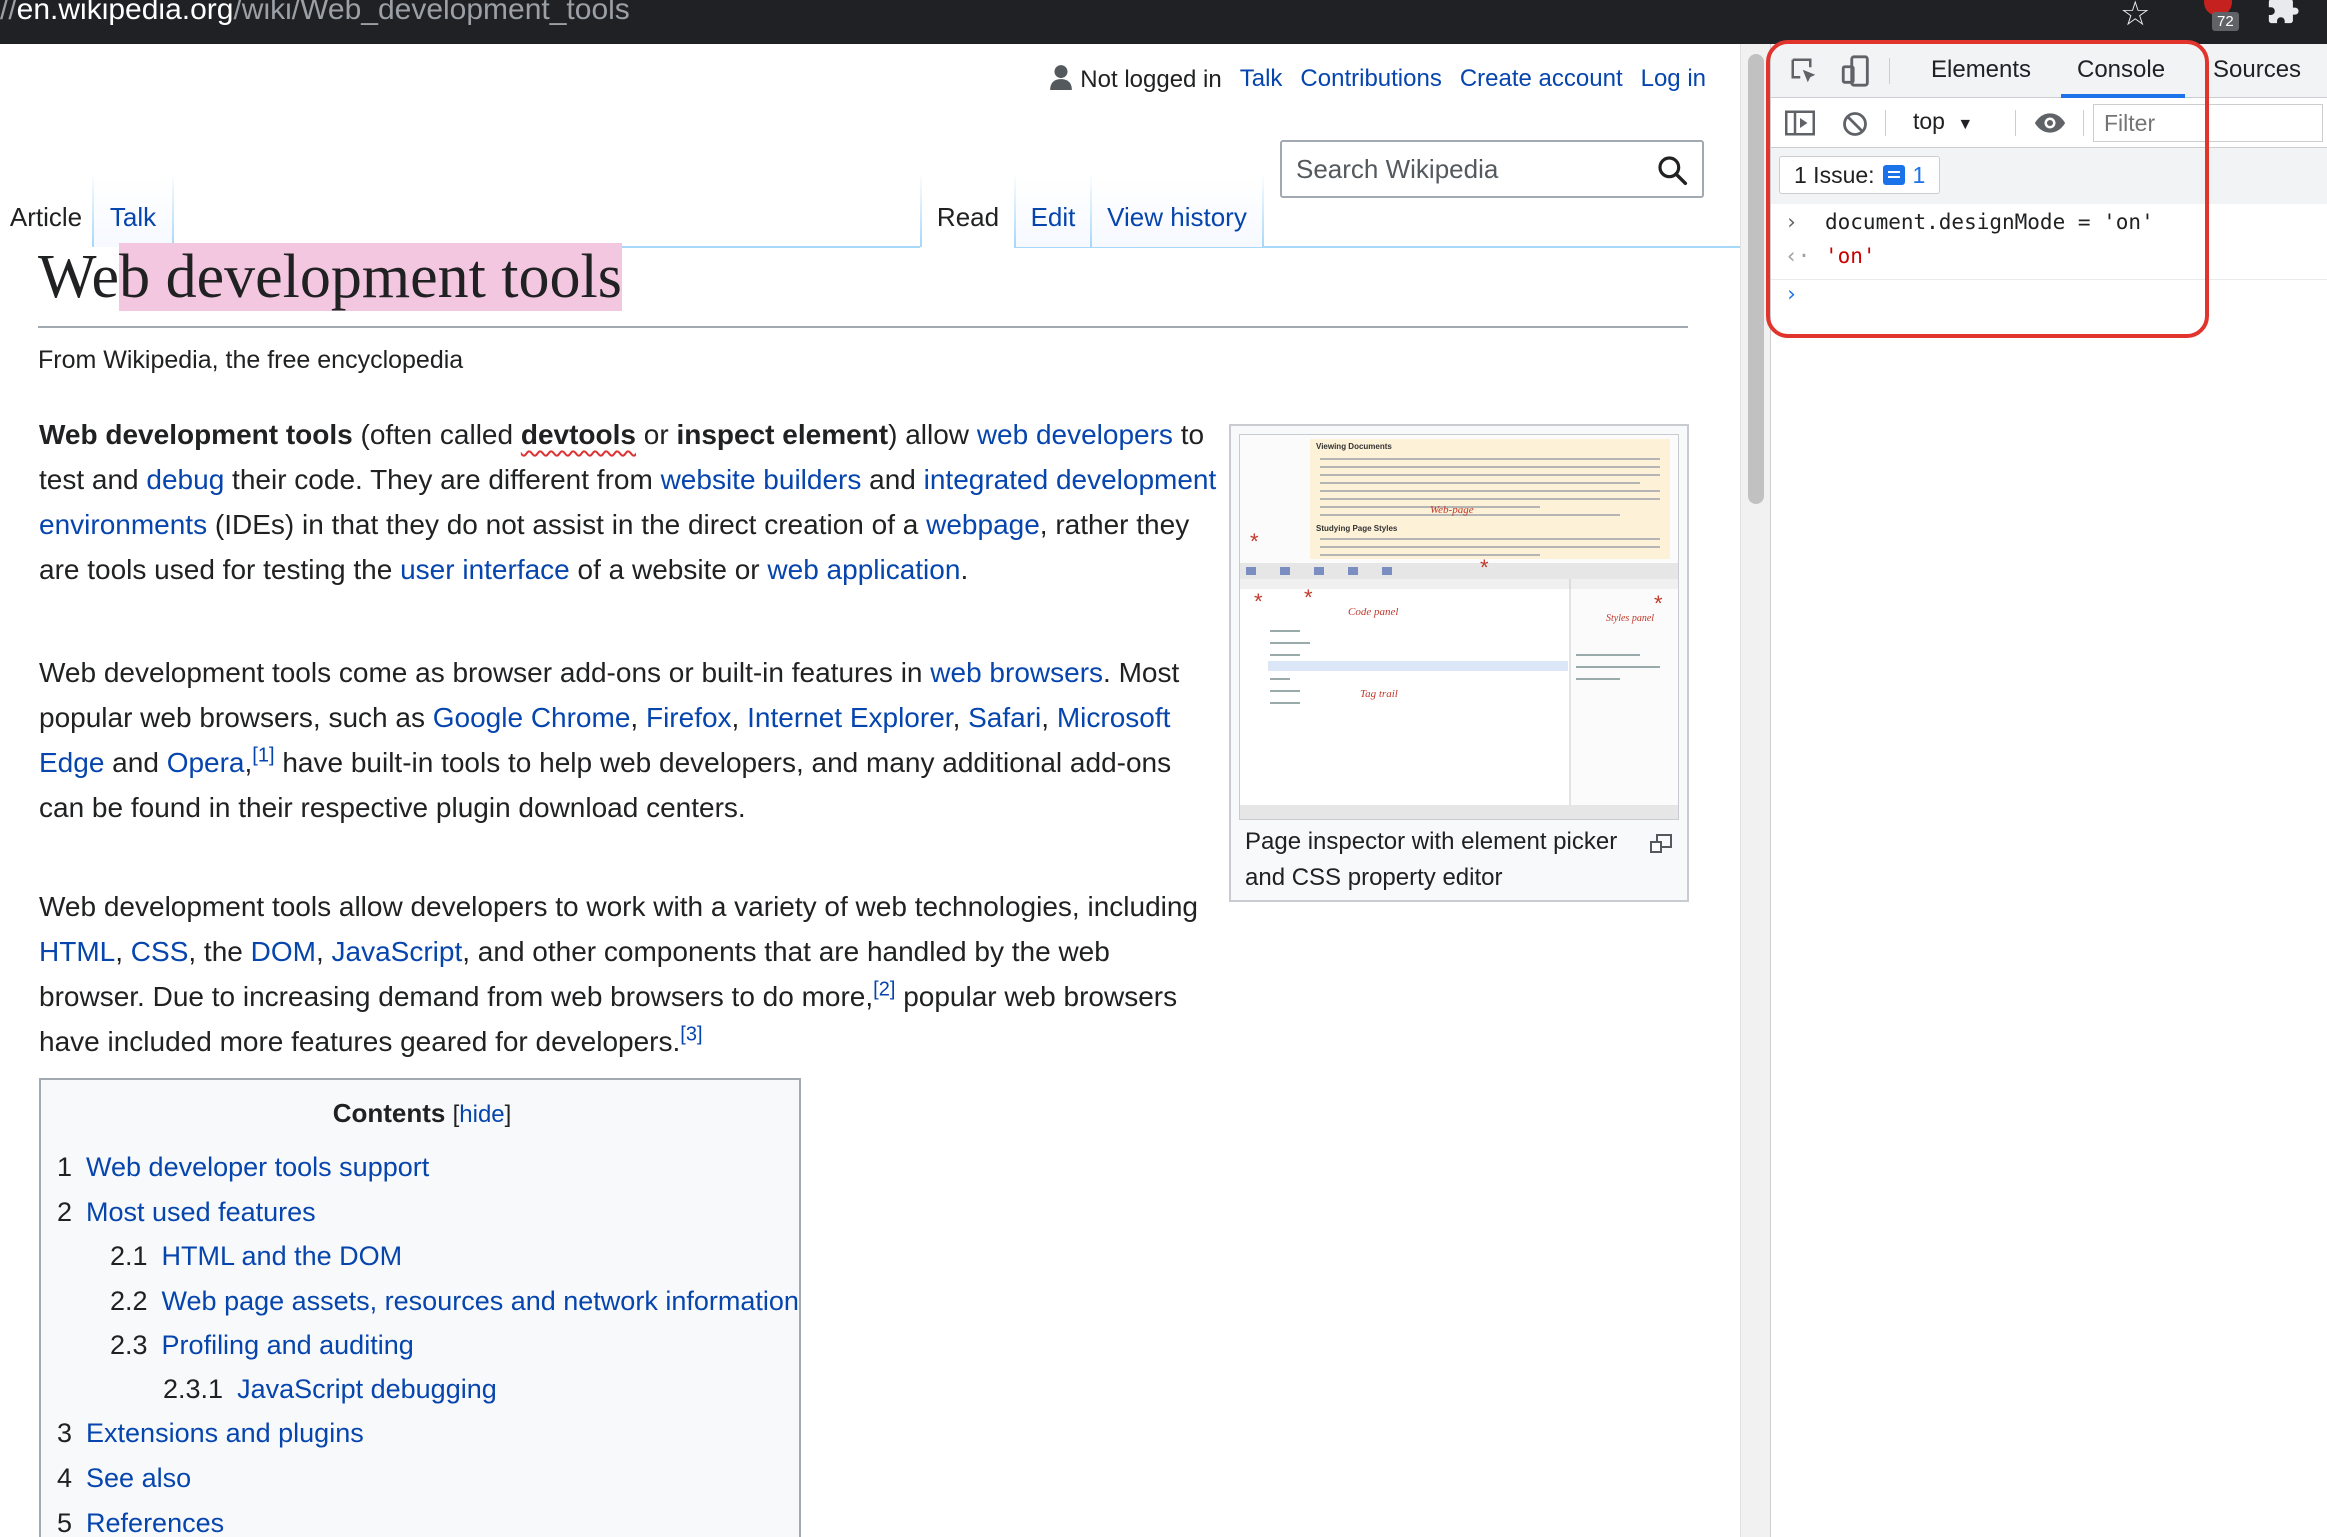  What do you see at coordinates (133, 189) in the screenshot?
I see `tab-talk: Talk` at bounding box center [133, 189].